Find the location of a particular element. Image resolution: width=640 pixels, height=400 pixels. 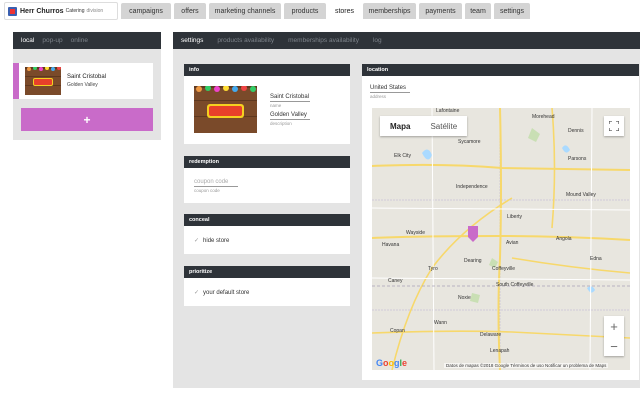

redemption-card: redemption coupon code coupon code is located at coordinates (267, 179).